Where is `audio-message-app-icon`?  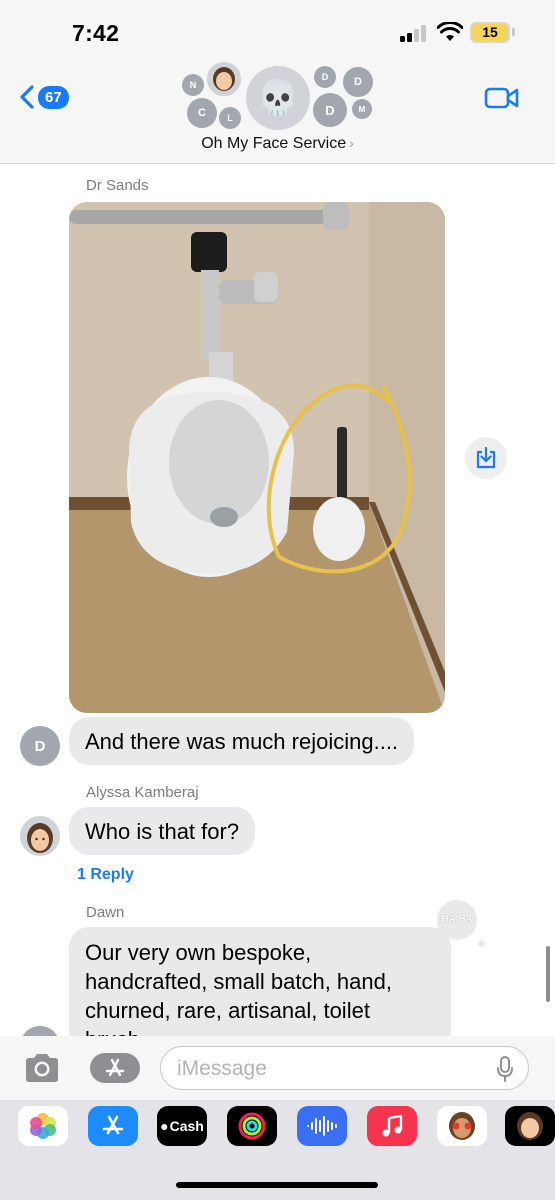 audio-message-app-icon is located at coordinates (322, 1126).